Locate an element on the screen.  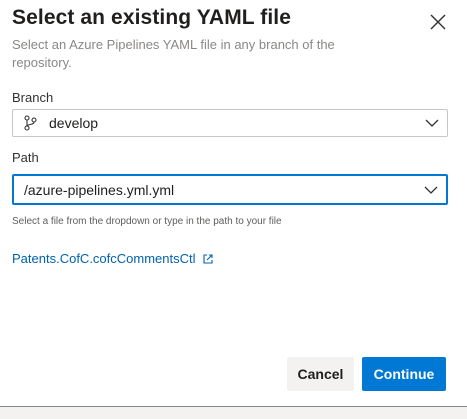
repository-link: Patents.CofC.cofcCommentsCtl is located at coordinates (113, 258).